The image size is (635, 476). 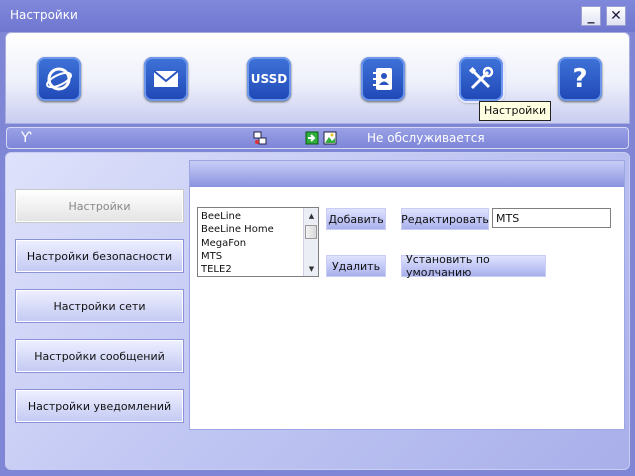 I want to click on antenna-icon: Ƴ, so click(x=26, y=138).